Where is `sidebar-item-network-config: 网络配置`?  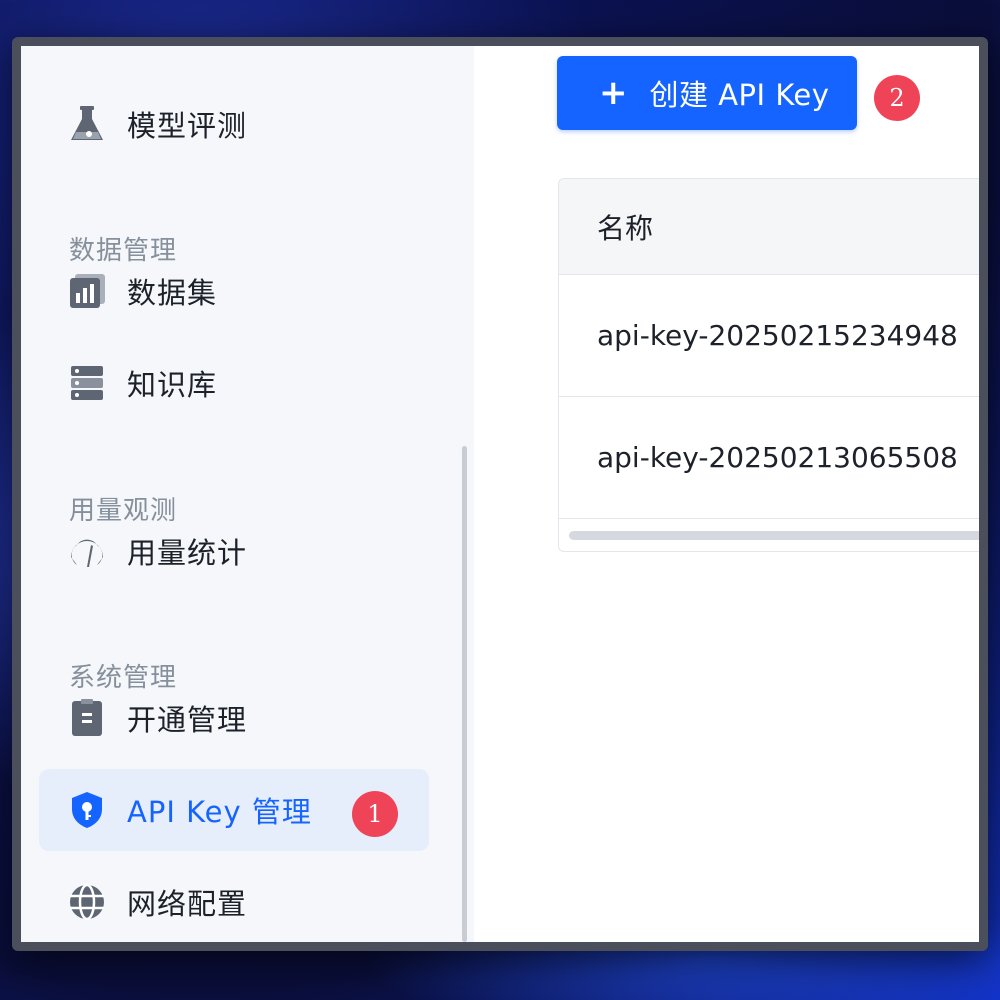 sidebar-item-network-config: 网络配置 is located at coordinates (234, 901).